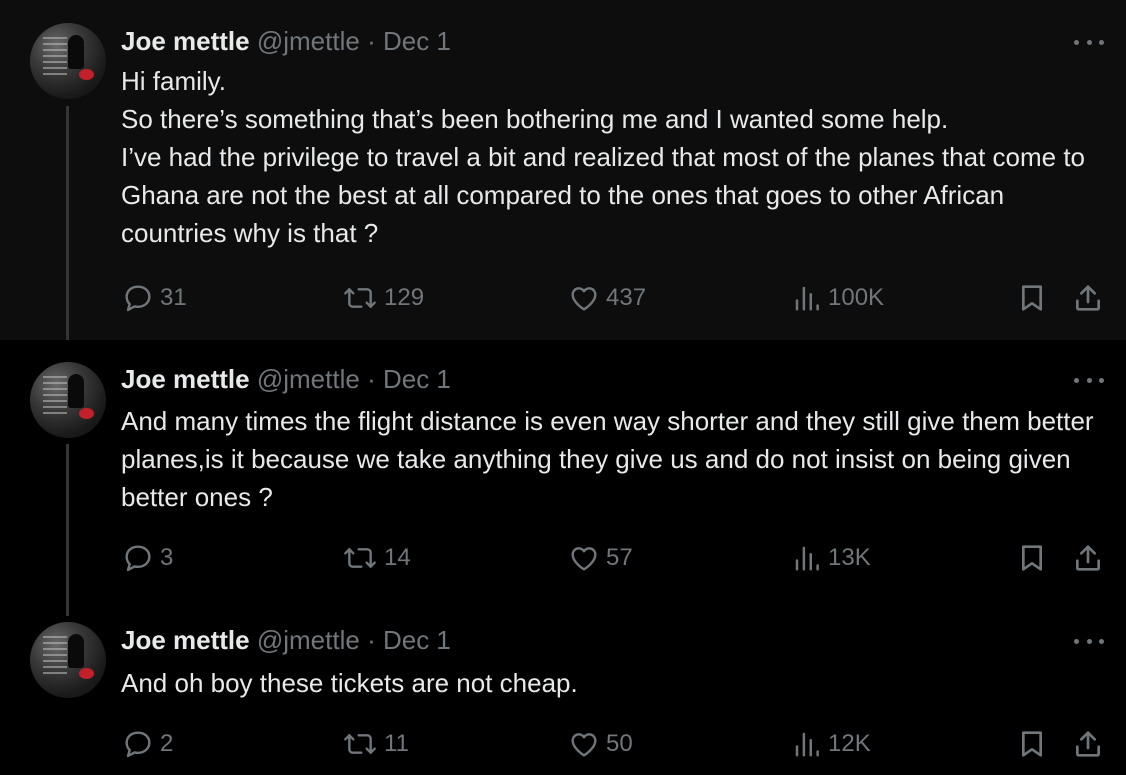  I want to click on views-count: 100K, so click(856, 297).